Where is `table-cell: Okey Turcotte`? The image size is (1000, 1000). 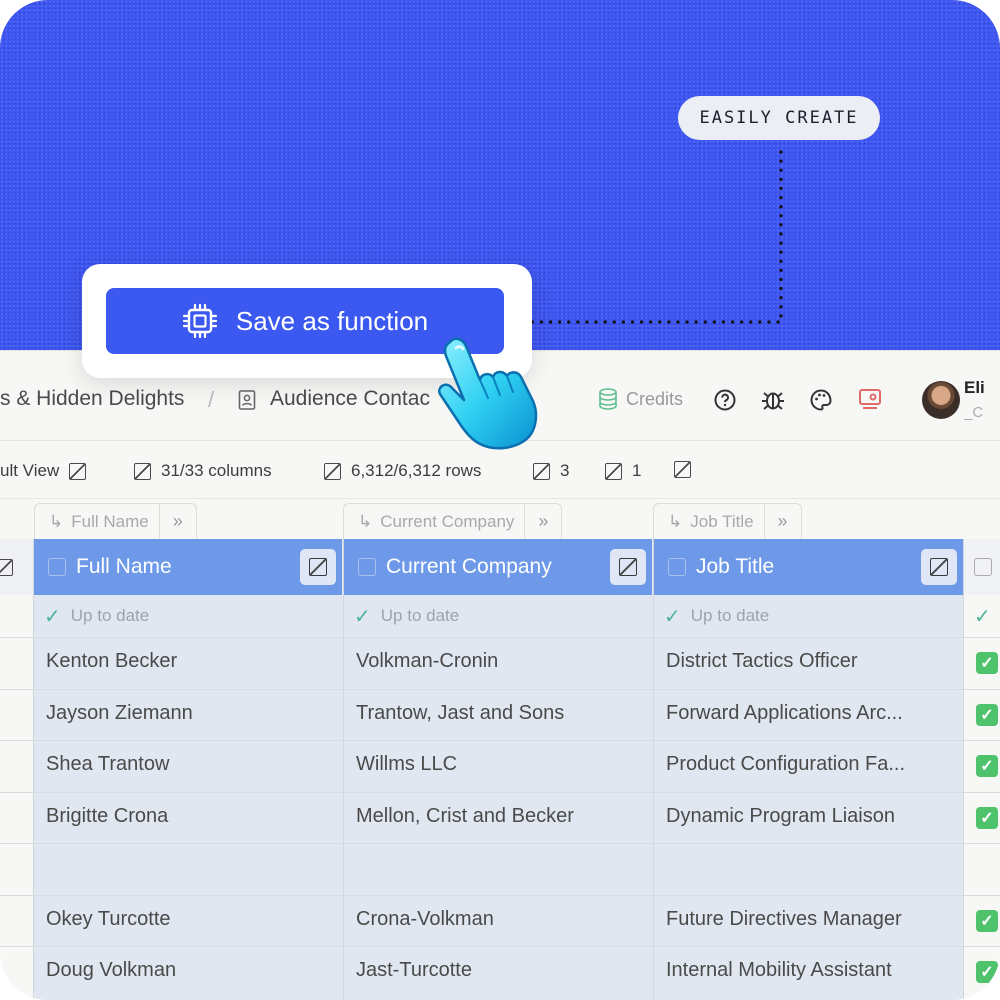
table-cell: Okey Turcotte is located at coordinates (108, 919).